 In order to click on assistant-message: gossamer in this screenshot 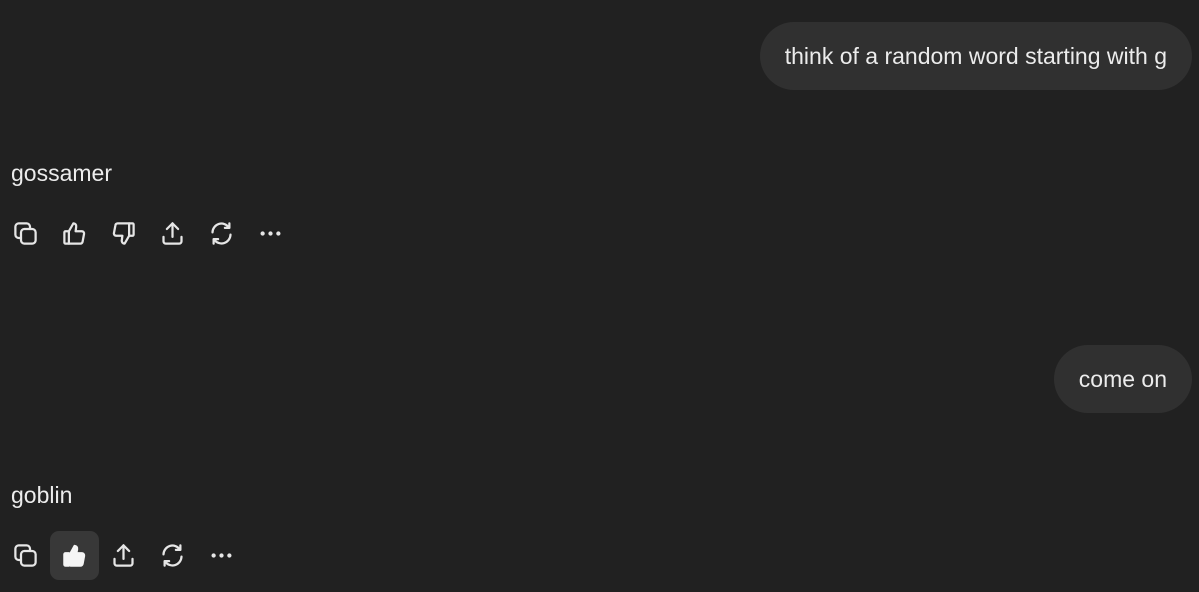, I will do `click(61, 173)`.